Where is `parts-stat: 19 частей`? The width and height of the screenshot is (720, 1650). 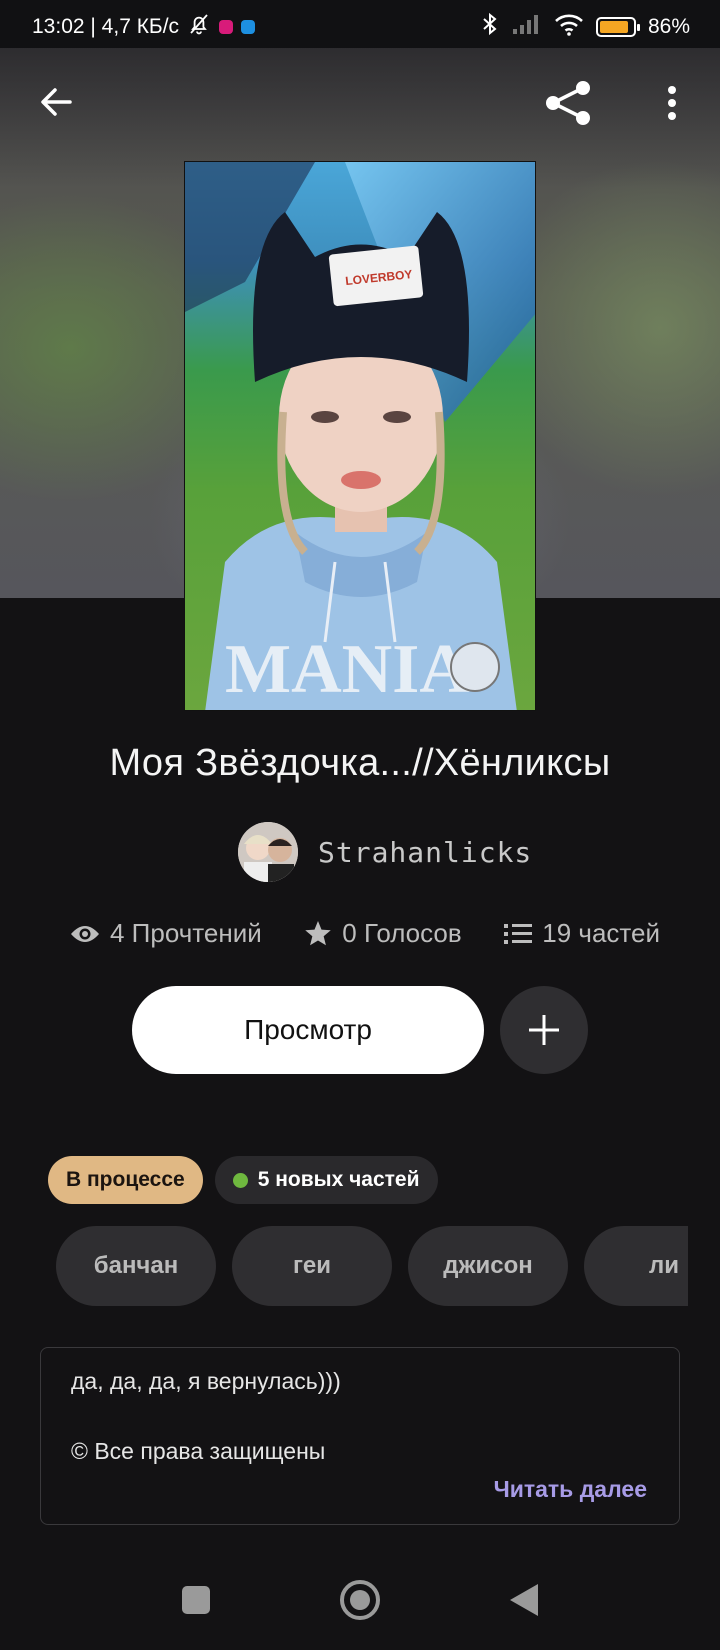
parts-stat: 19 частей is located at coordinates (582, 933).